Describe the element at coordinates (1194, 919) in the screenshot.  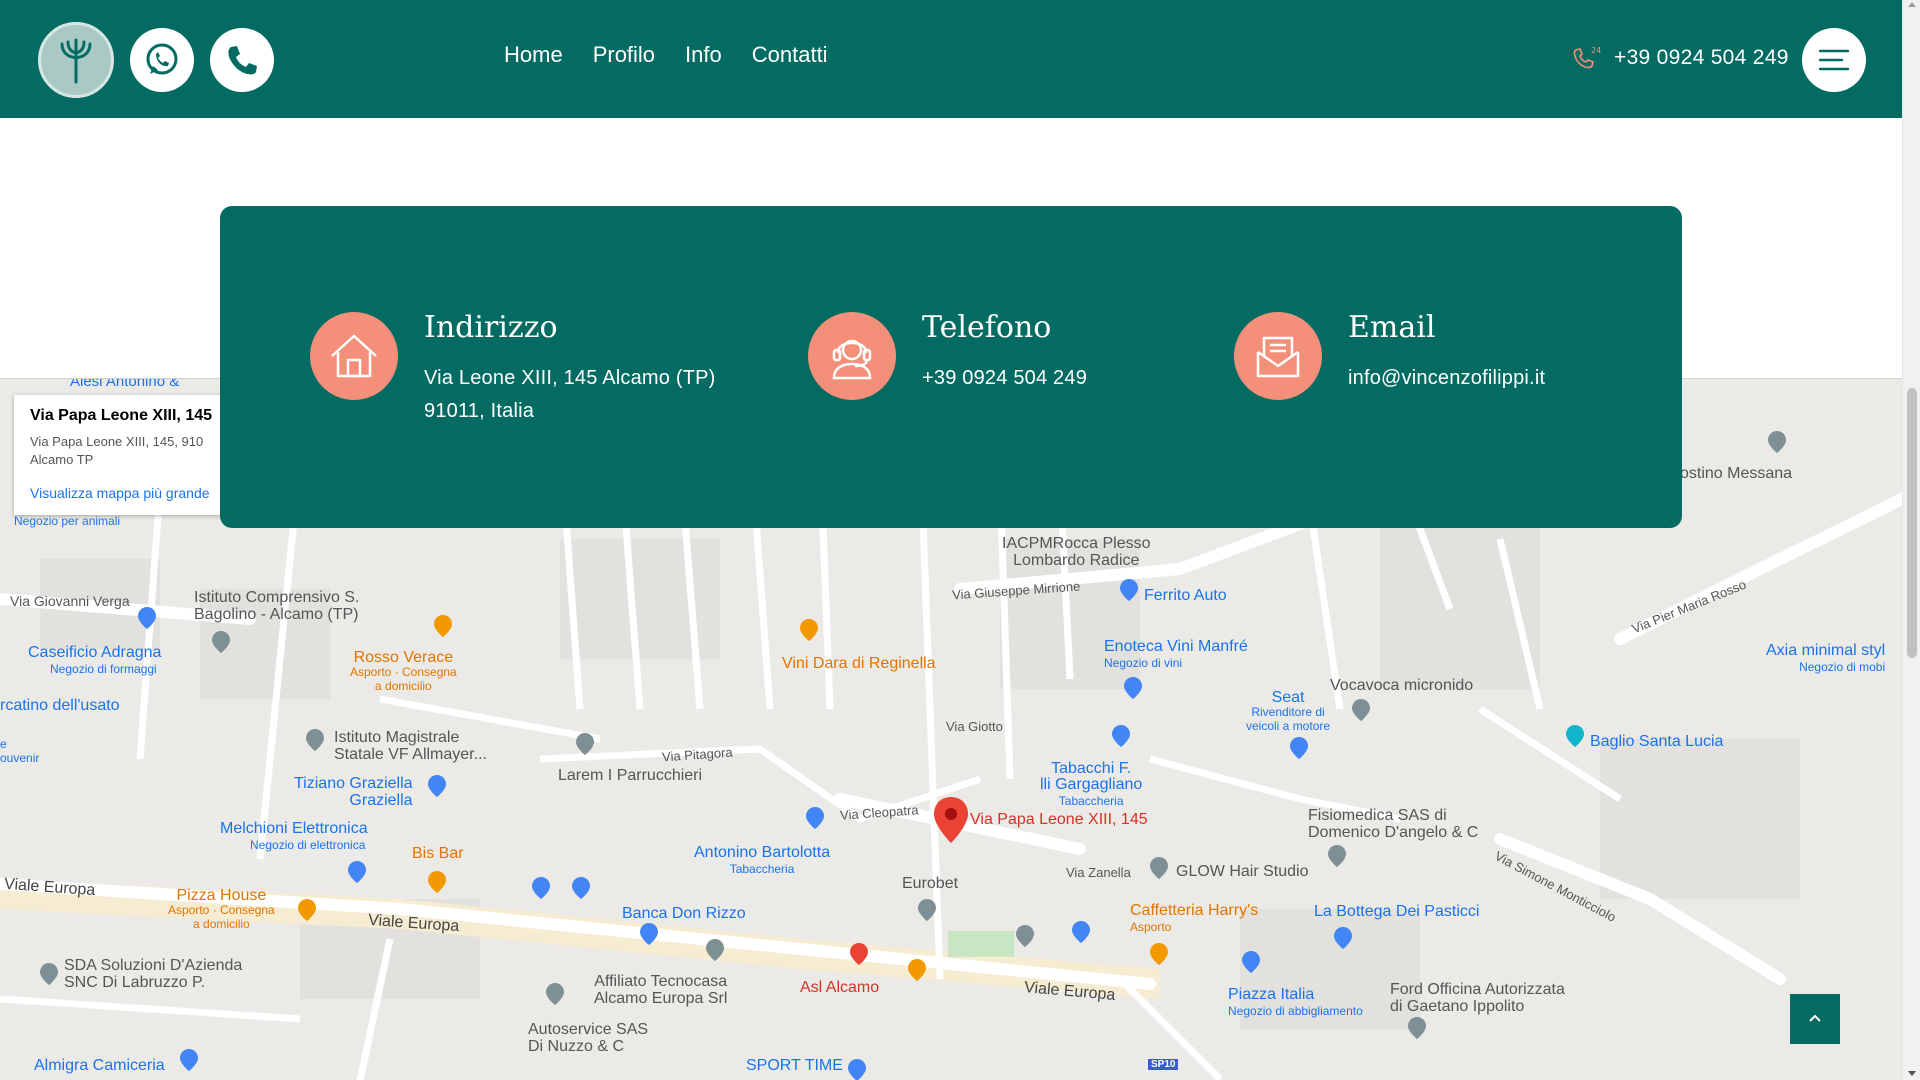
I see `map-label: Caffetteria Harry's Asporto` at that location.